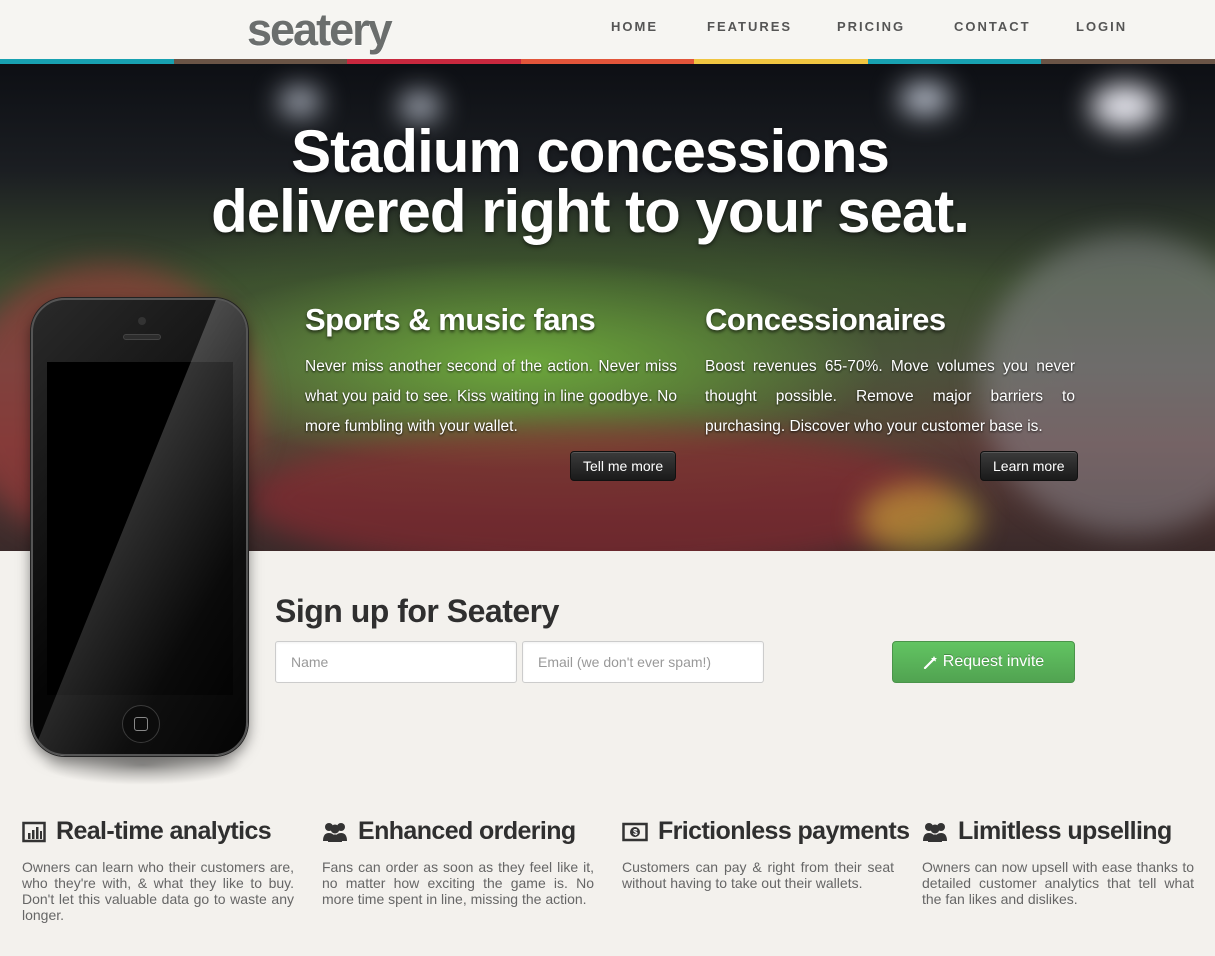  I want to click on main-nav: HOME FEATURES PRICING CONTACT LOGIN, so click(607, 29).